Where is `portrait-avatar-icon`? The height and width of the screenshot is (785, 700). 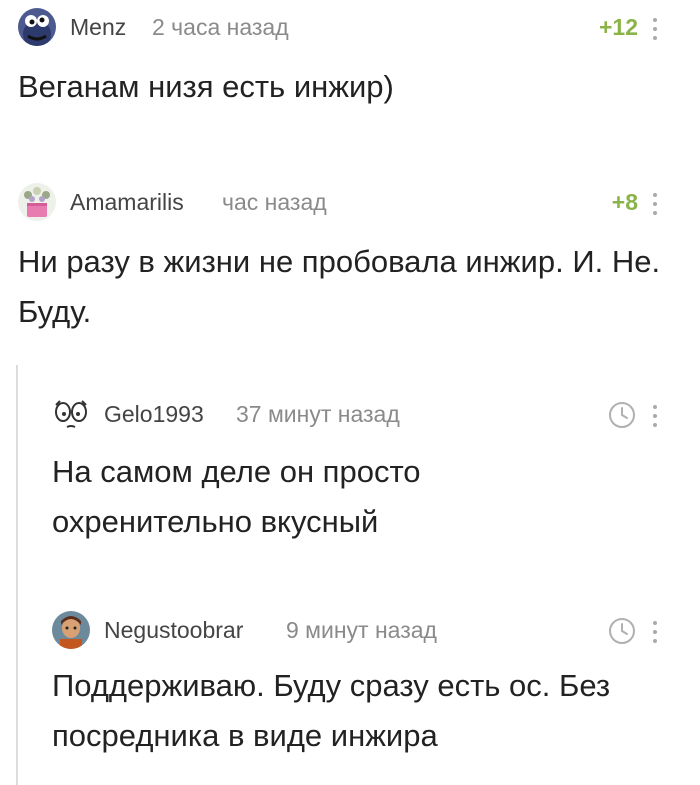 portrait-avatar-icon is located at coordinates (71, 630).